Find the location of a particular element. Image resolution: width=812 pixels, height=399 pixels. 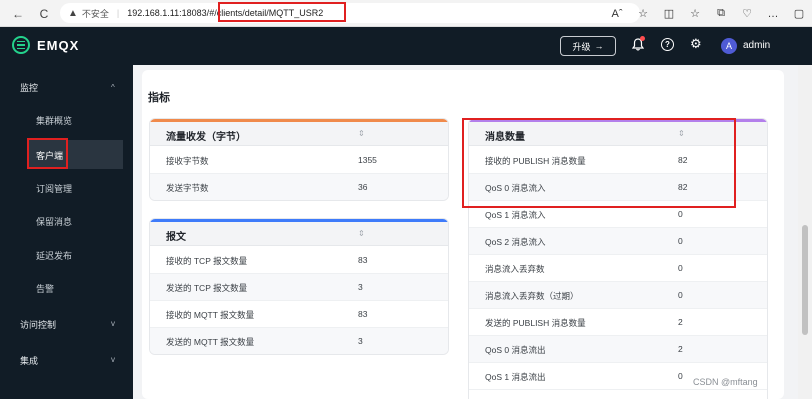

messages-highlight-box is located at coordinates (599, 163).